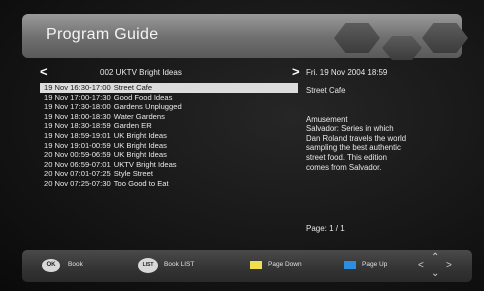 The width and height of the screenshot is (484, 291). Describe the element at coordinates (169, 126) in the screenshot. I see `program-row: 19 Nov 18:30-18:59 Garden ER` at that location.